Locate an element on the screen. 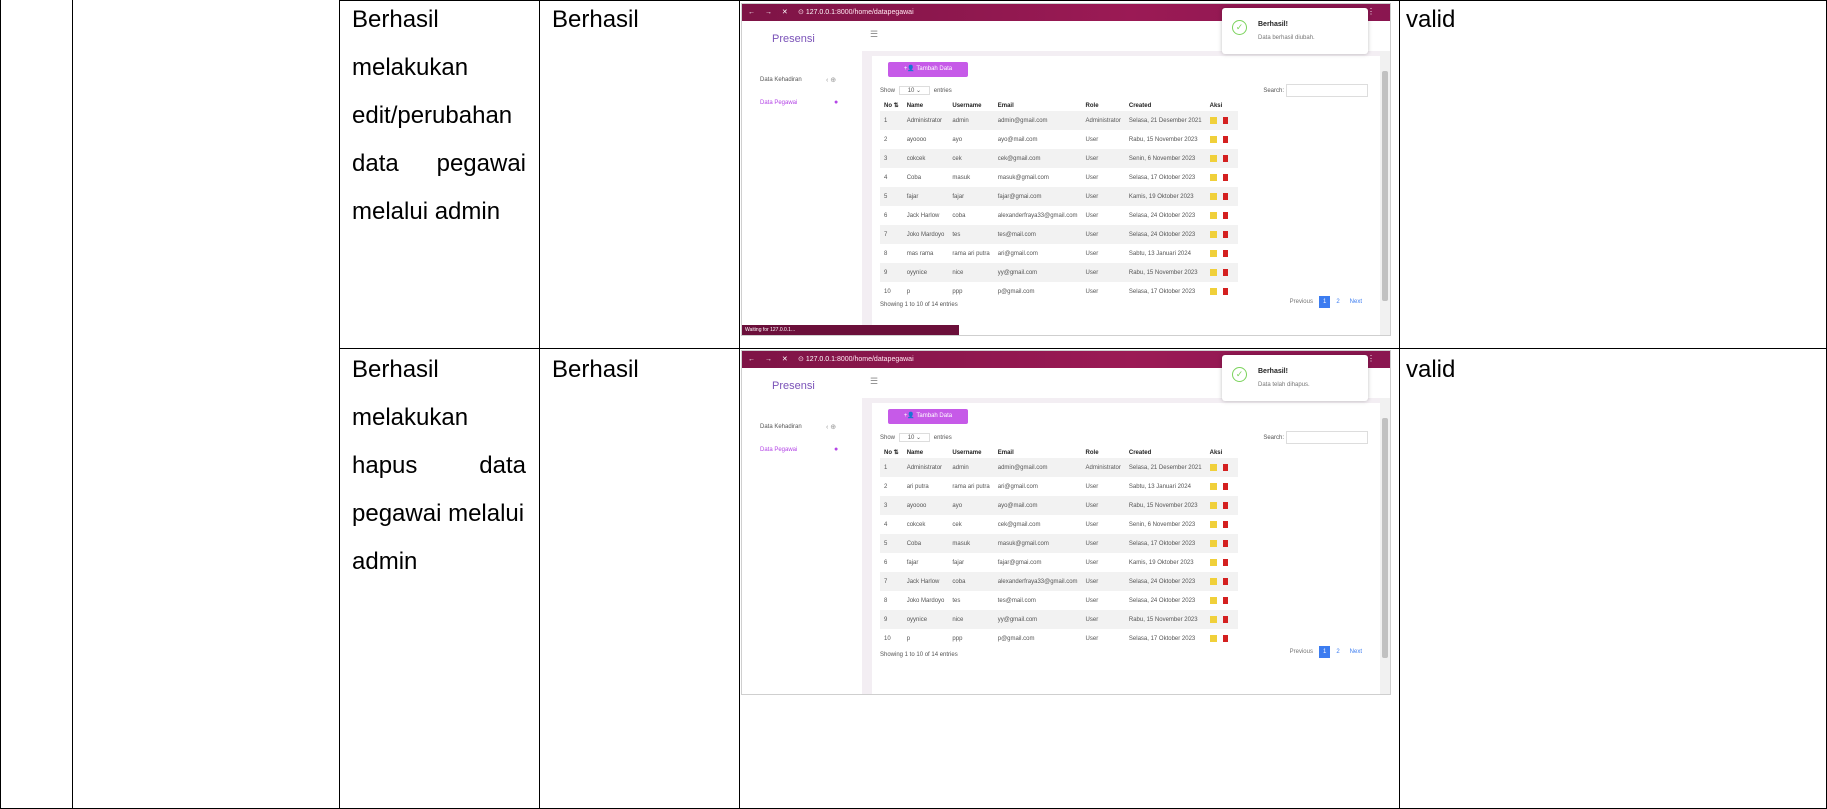 This screenshot has width=1827, height=809. cell-email: admin@gmail.com is located at coordinates (1037, 120).